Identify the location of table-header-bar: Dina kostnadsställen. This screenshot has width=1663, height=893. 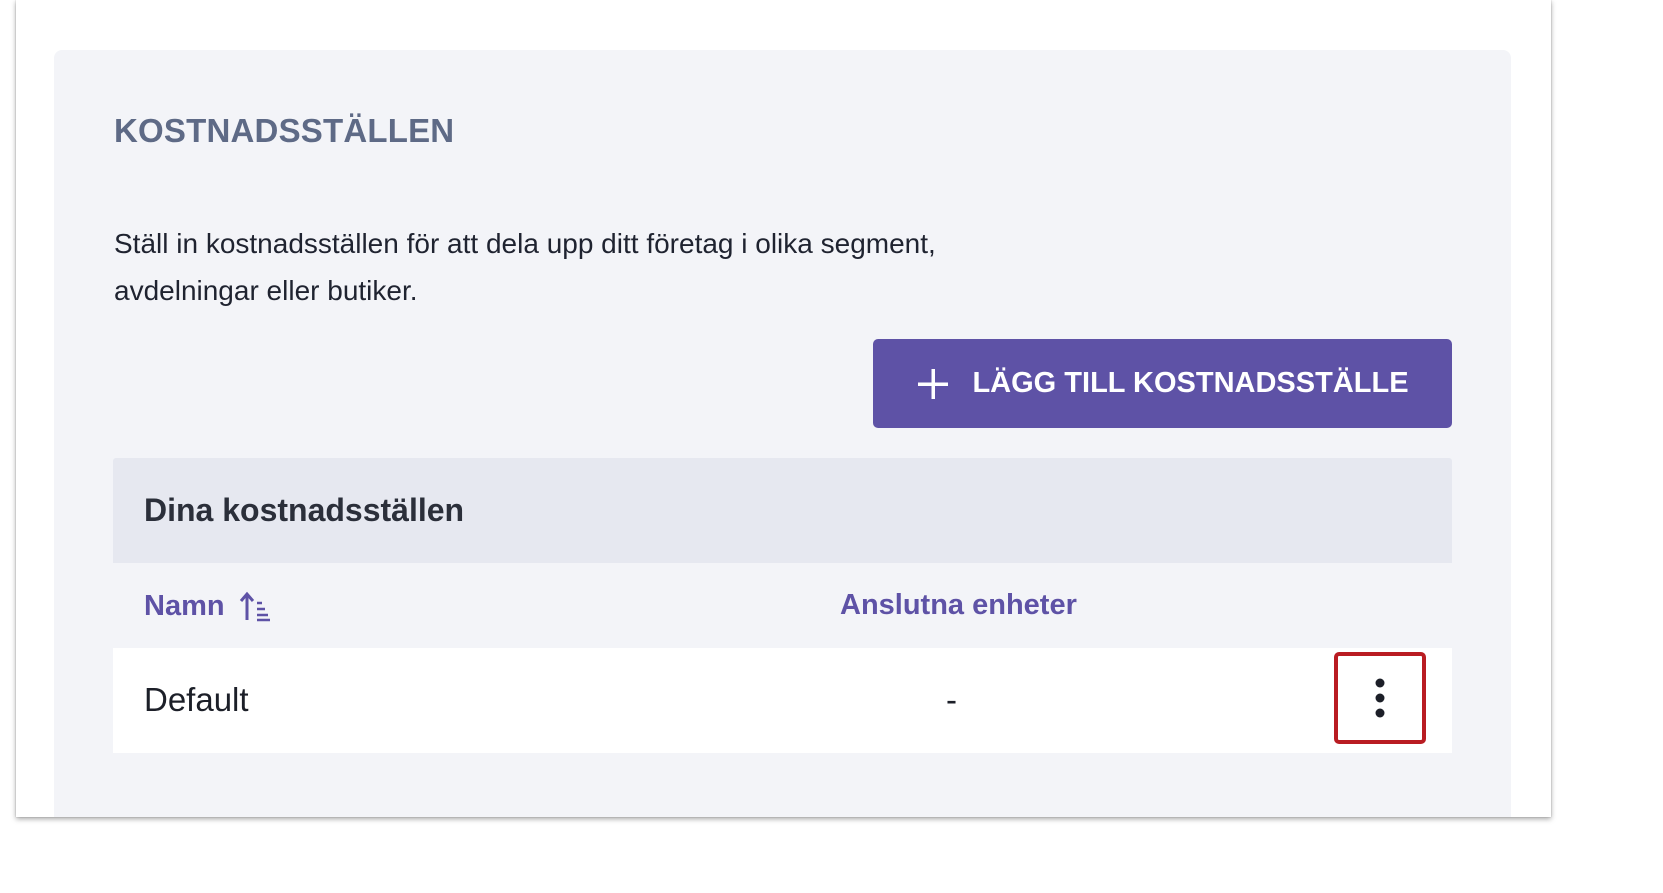
(782, 510).